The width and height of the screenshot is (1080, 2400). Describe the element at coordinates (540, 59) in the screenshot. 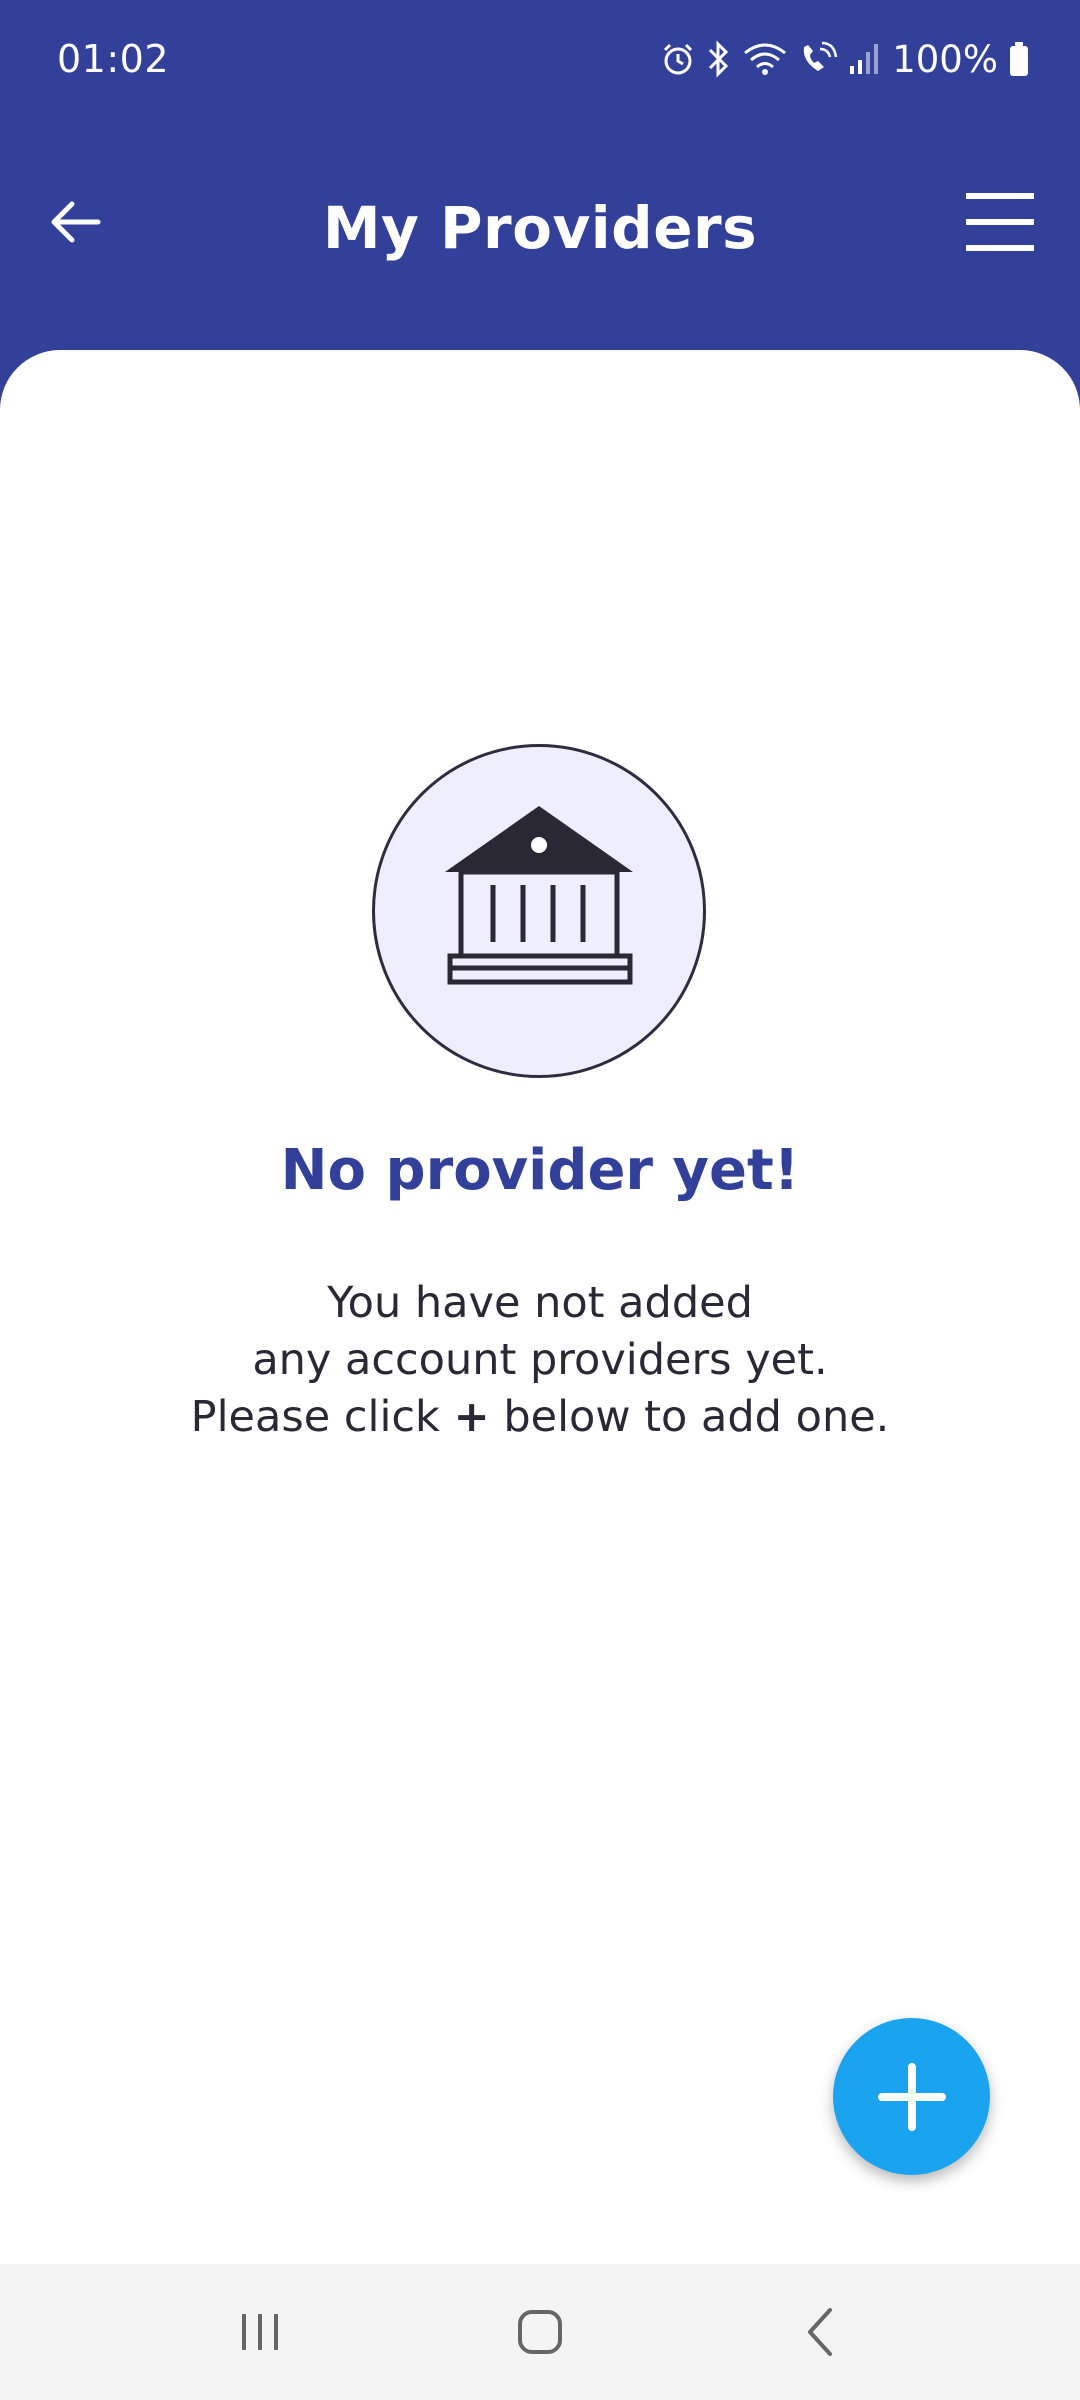

I see `status-bar: 01:02 100%` at that location.